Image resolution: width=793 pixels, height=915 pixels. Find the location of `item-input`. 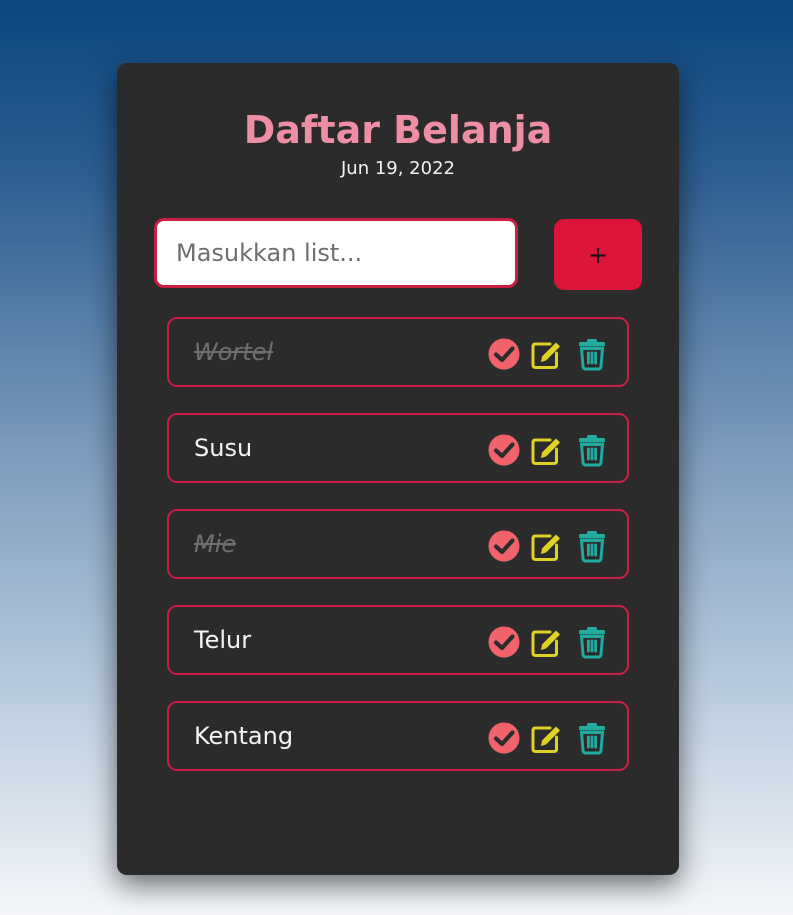

item-input is located at coordinates (336, 253).